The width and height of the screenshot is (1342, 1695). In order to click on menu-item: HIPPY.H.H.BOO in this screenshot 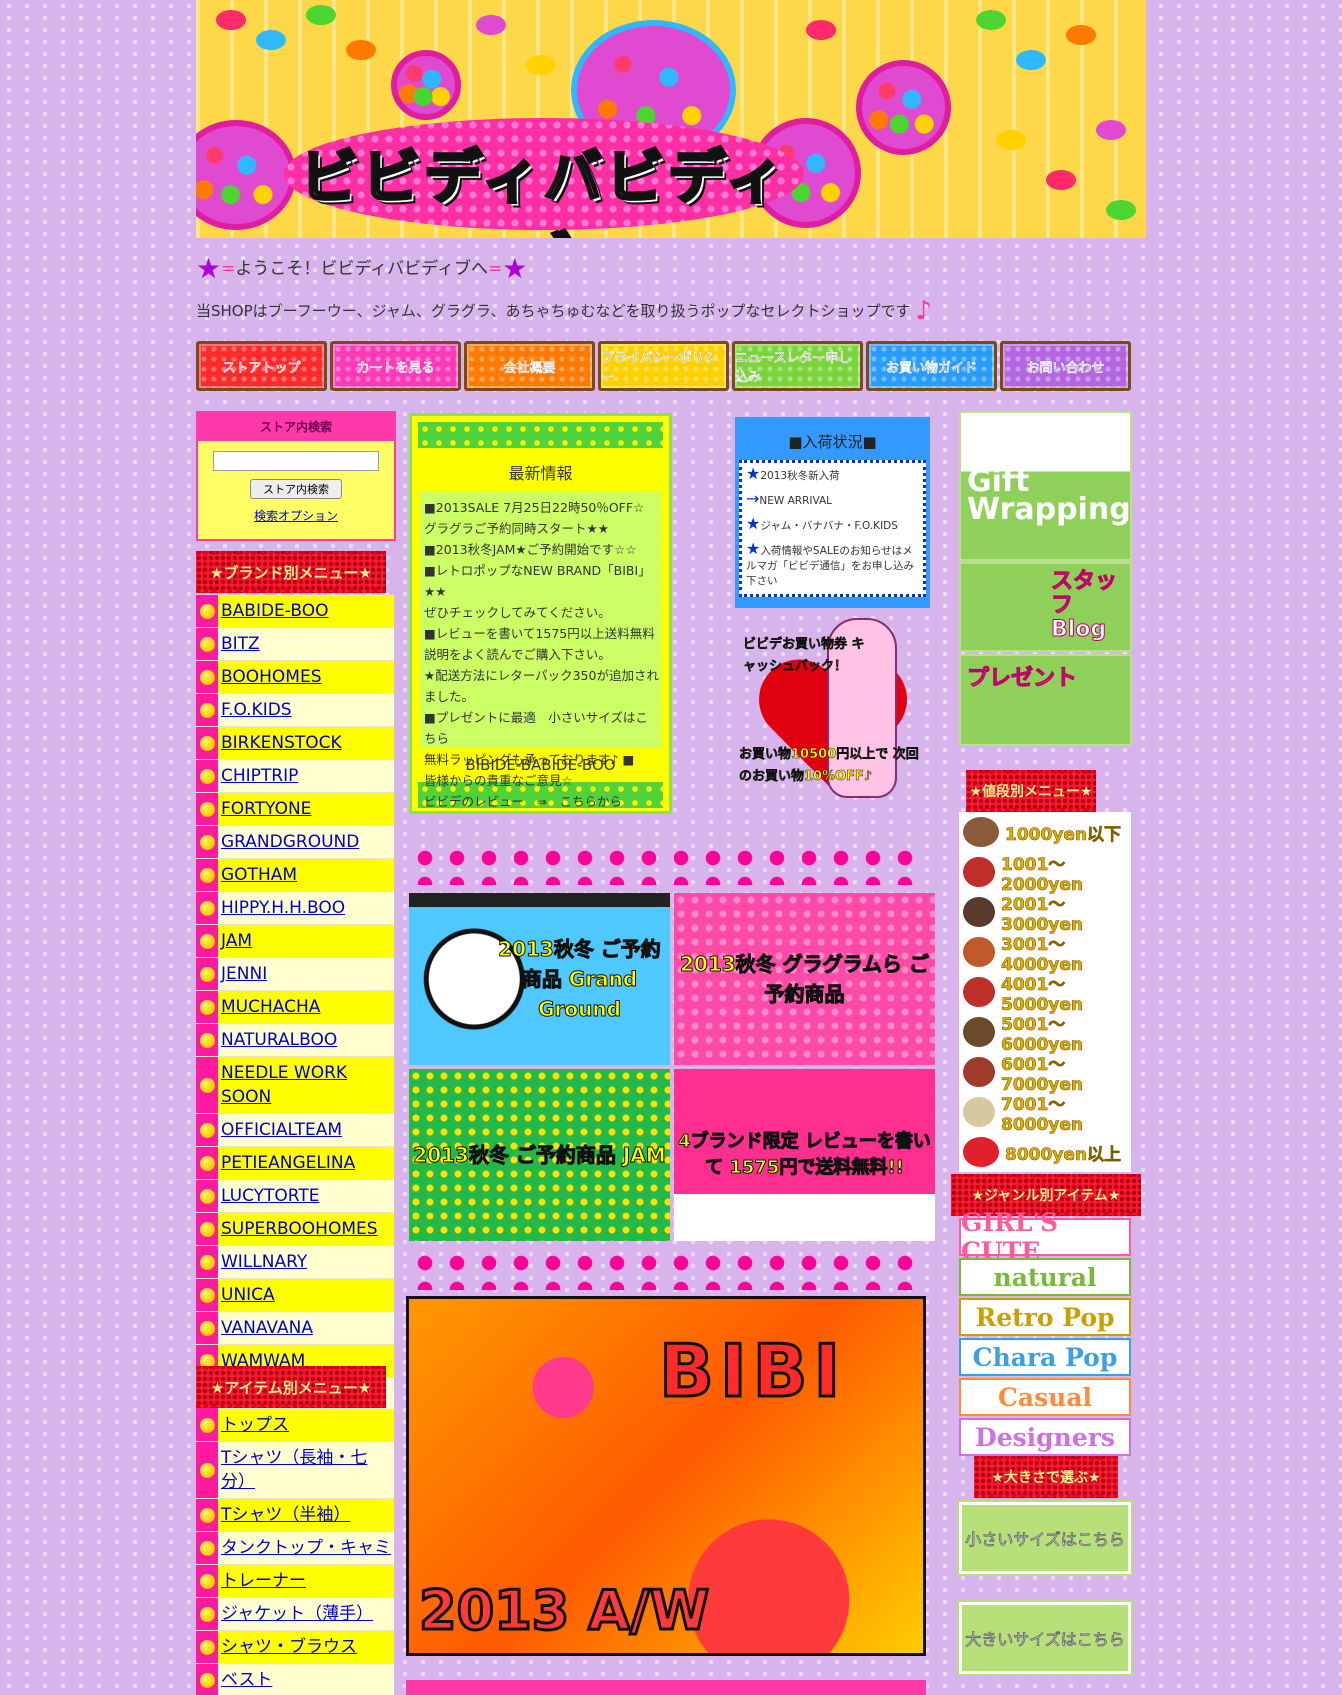, I will do `click(295, 908)`.